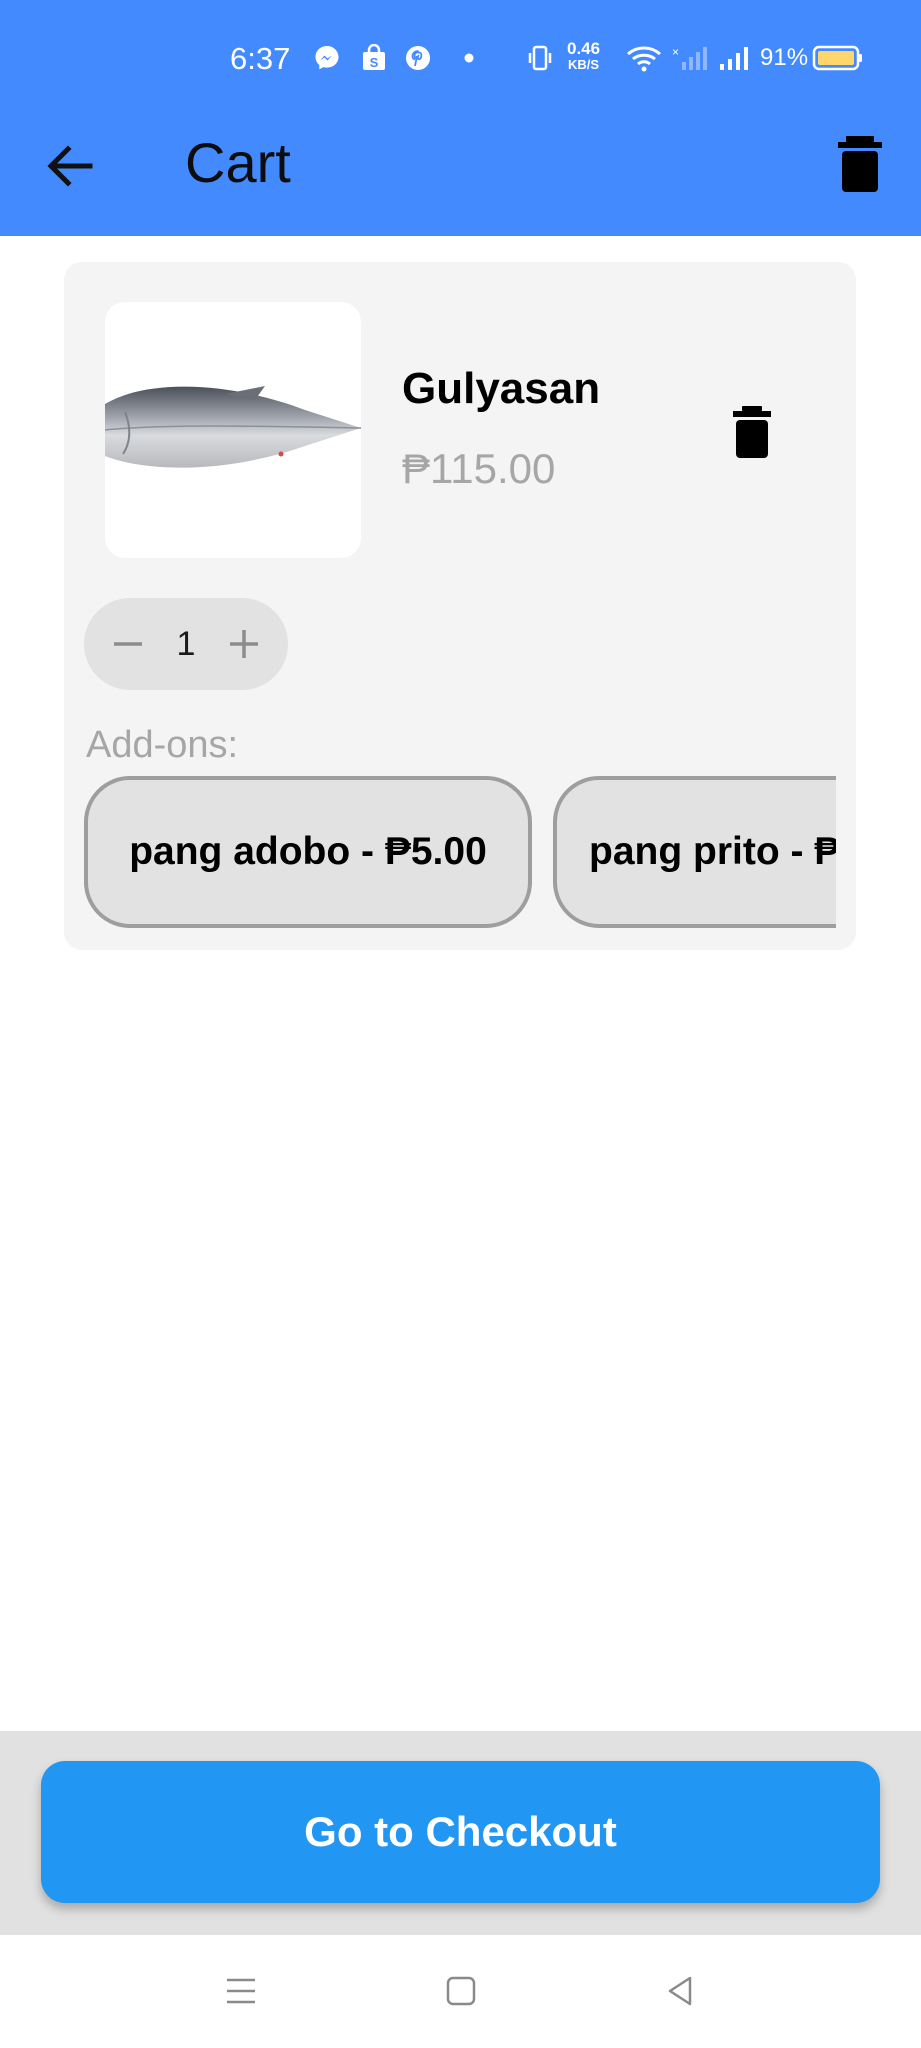 This screenshot has width=921, height=2048. Describe the element at coordinates (418, 58) in the screenshot. I see `pinterest-icon` at that location.